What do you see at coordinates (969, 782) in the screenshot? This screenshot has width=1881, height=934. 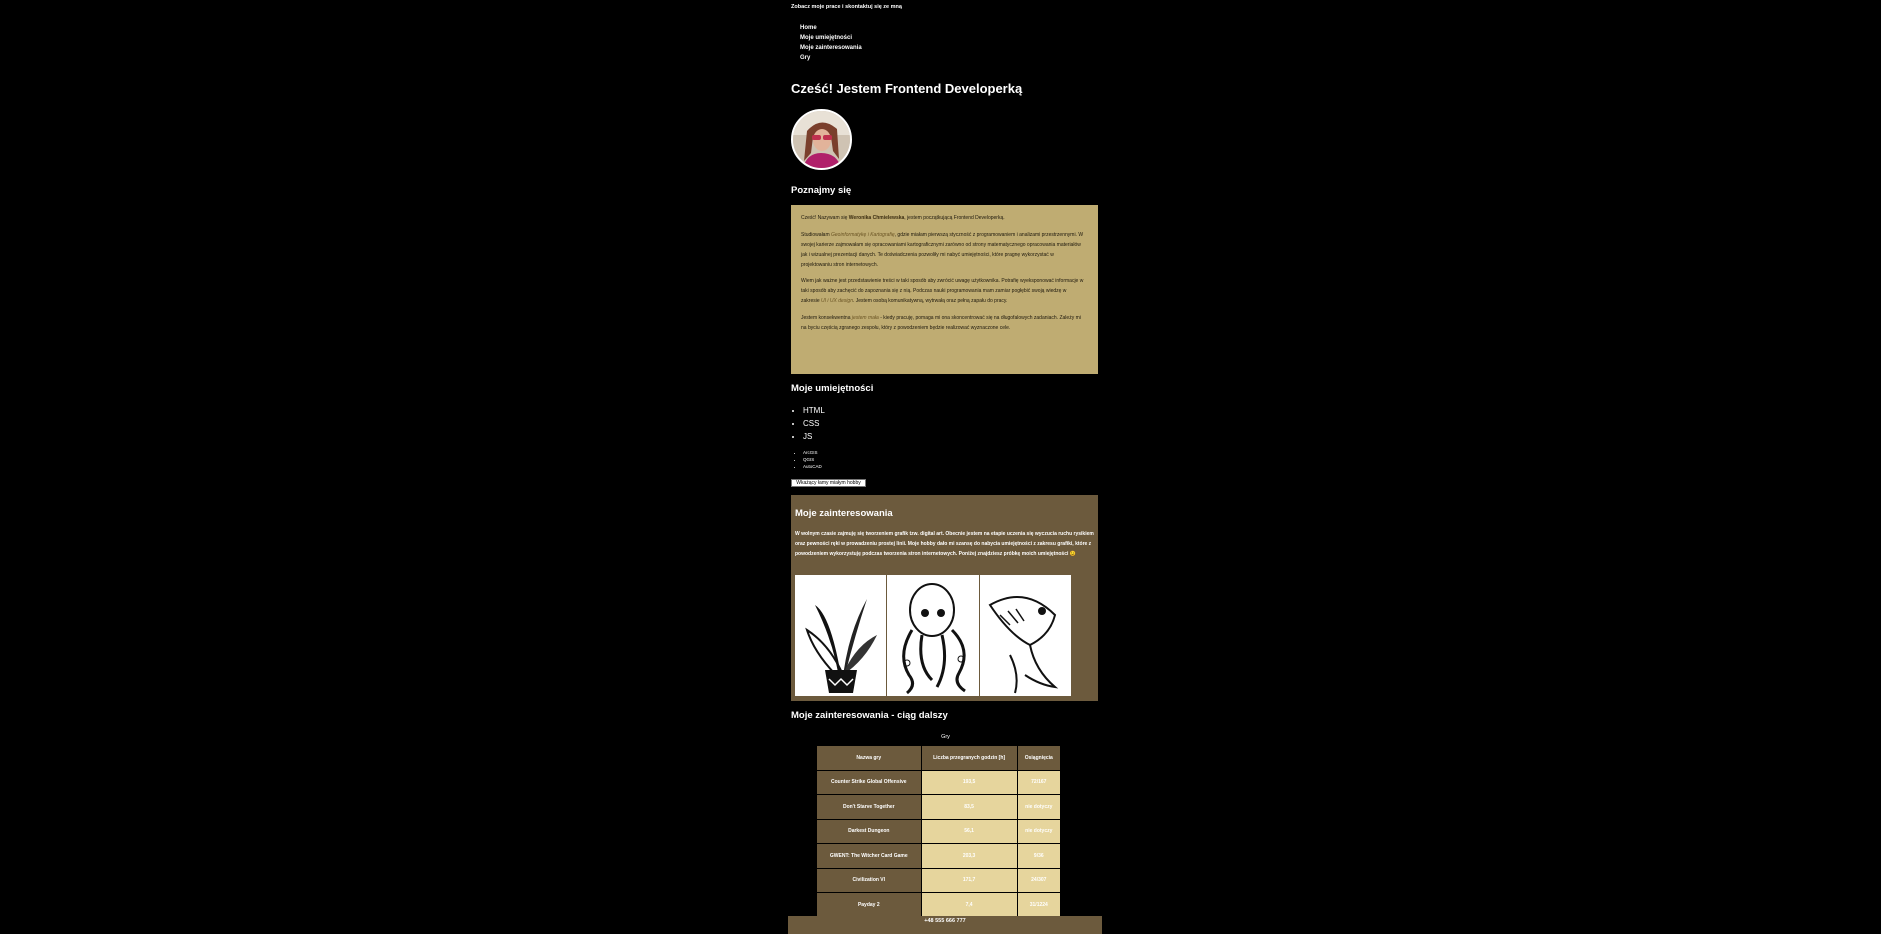 I see `game-hours-cell: 193,5` at bounding box center [969, 782].